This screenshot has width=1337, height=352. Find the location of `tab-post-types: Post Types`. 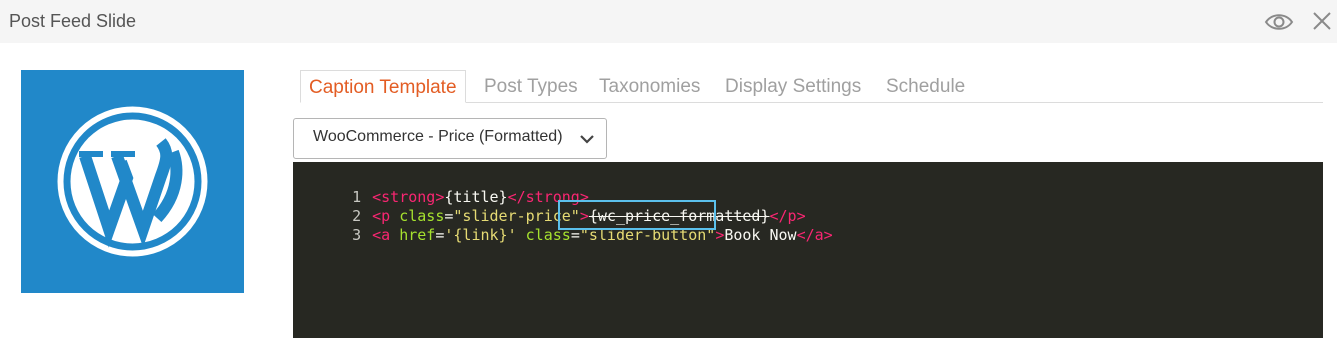

tab-post-types: Post Types is located at coordinates (531, 85).